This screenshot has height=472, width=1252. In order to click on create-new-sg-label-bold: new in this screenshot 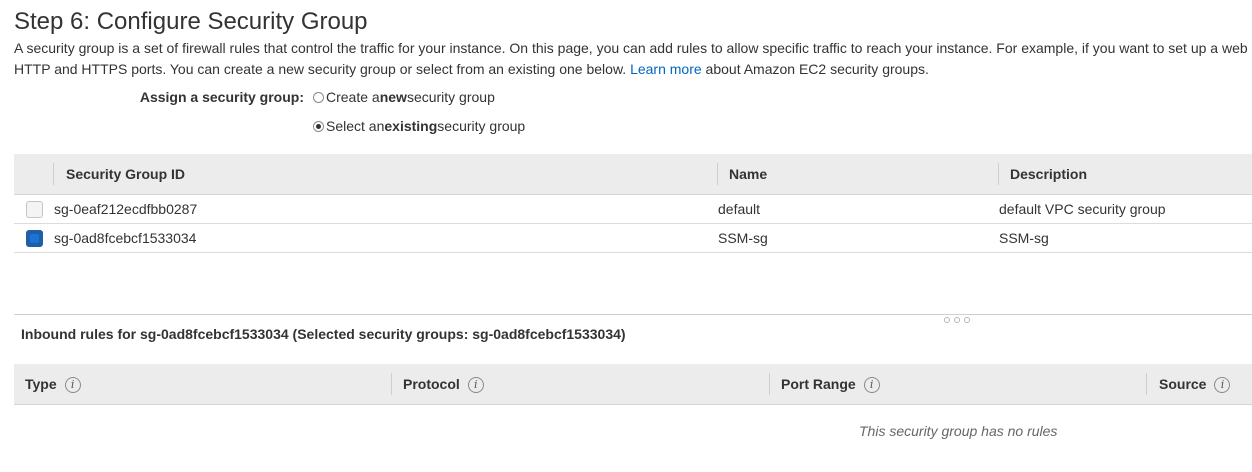, I will do `click(393, 97)`.